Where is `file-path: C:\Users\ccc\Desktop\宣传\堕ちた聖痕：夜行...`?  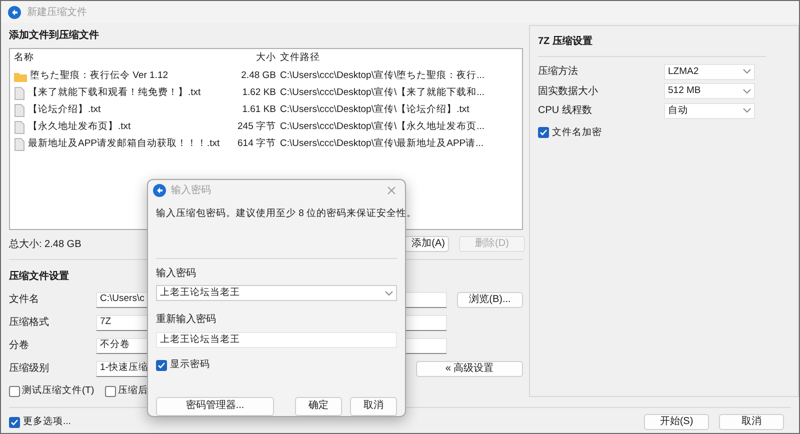
file-path: C:\Users\ccc\Desktop\宣传\堕ちた聖痕：夜行... is located at coordinates (383, 76).